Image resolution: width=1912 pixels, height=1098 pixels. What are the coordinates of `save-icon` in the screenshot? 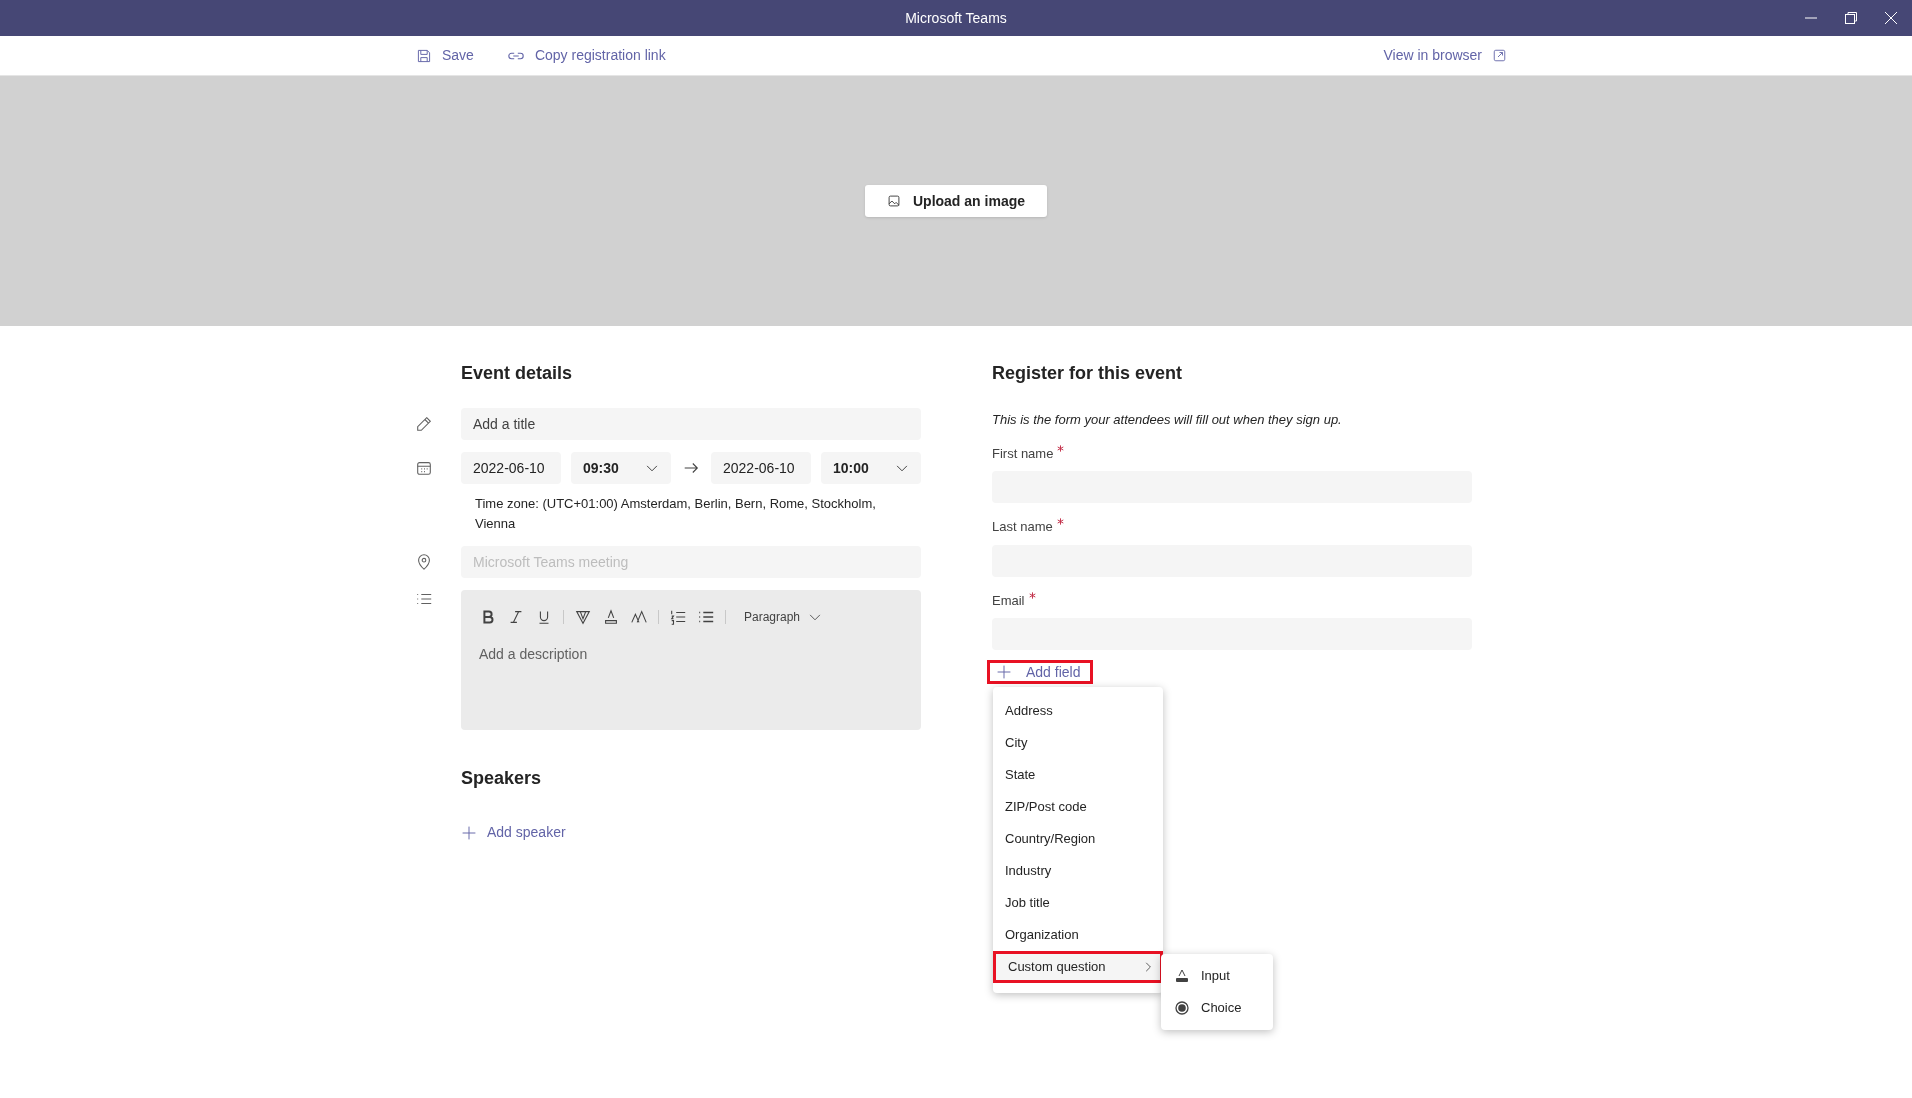 It's located at (424, 55).